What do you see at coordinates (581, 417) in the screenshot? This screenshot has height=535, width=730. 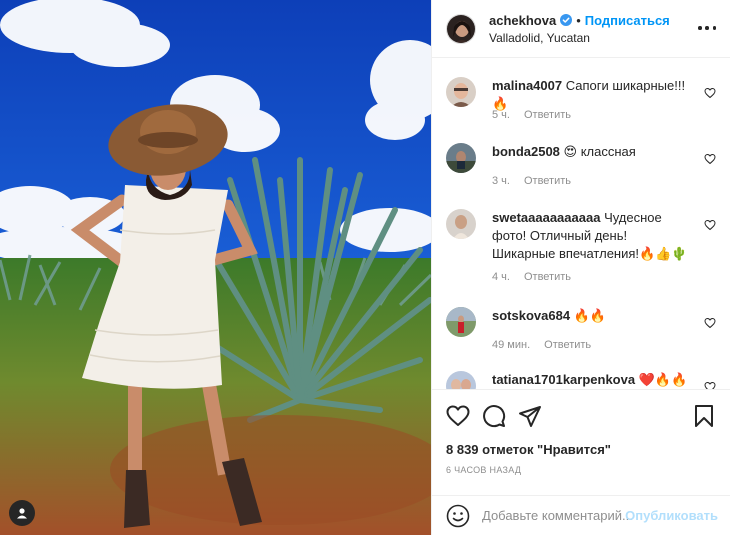 I see `action-bar` at bounding box center [581, 417].